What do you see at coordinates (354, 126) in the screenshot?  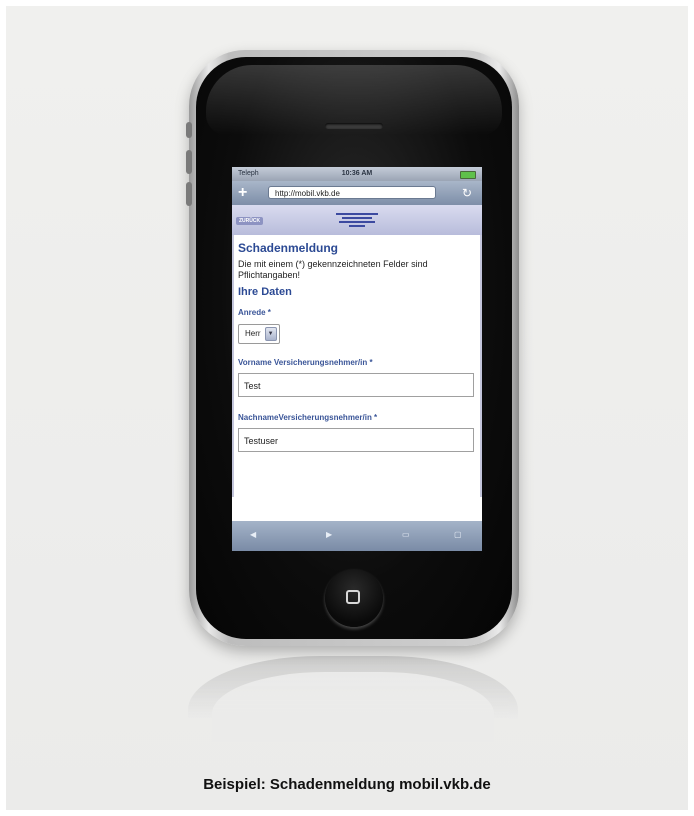 I see `earpiece-speaker` at bounding box center [354, 126].